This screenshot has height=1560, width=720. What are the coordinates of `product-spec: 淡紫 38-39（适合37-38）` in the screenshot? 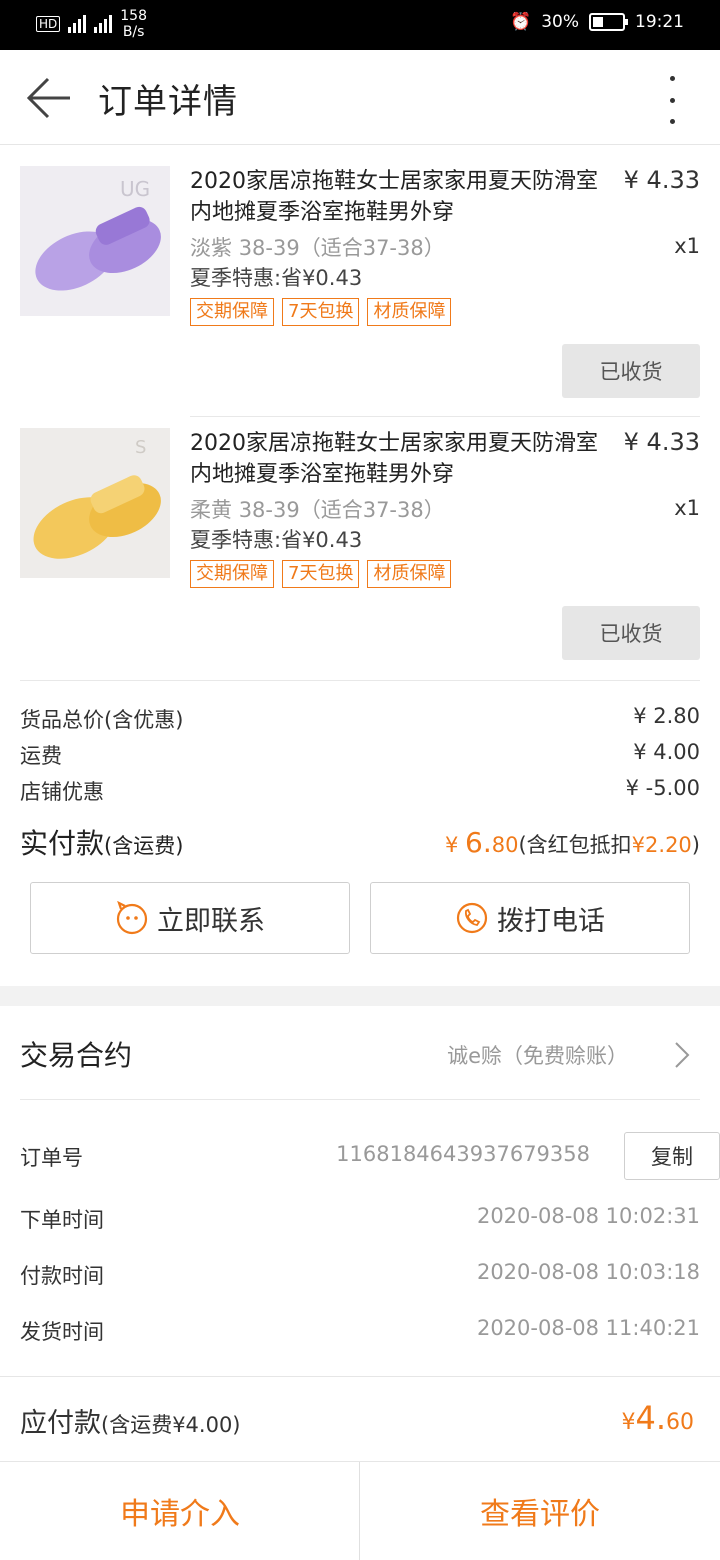 It's located at (317, 248).